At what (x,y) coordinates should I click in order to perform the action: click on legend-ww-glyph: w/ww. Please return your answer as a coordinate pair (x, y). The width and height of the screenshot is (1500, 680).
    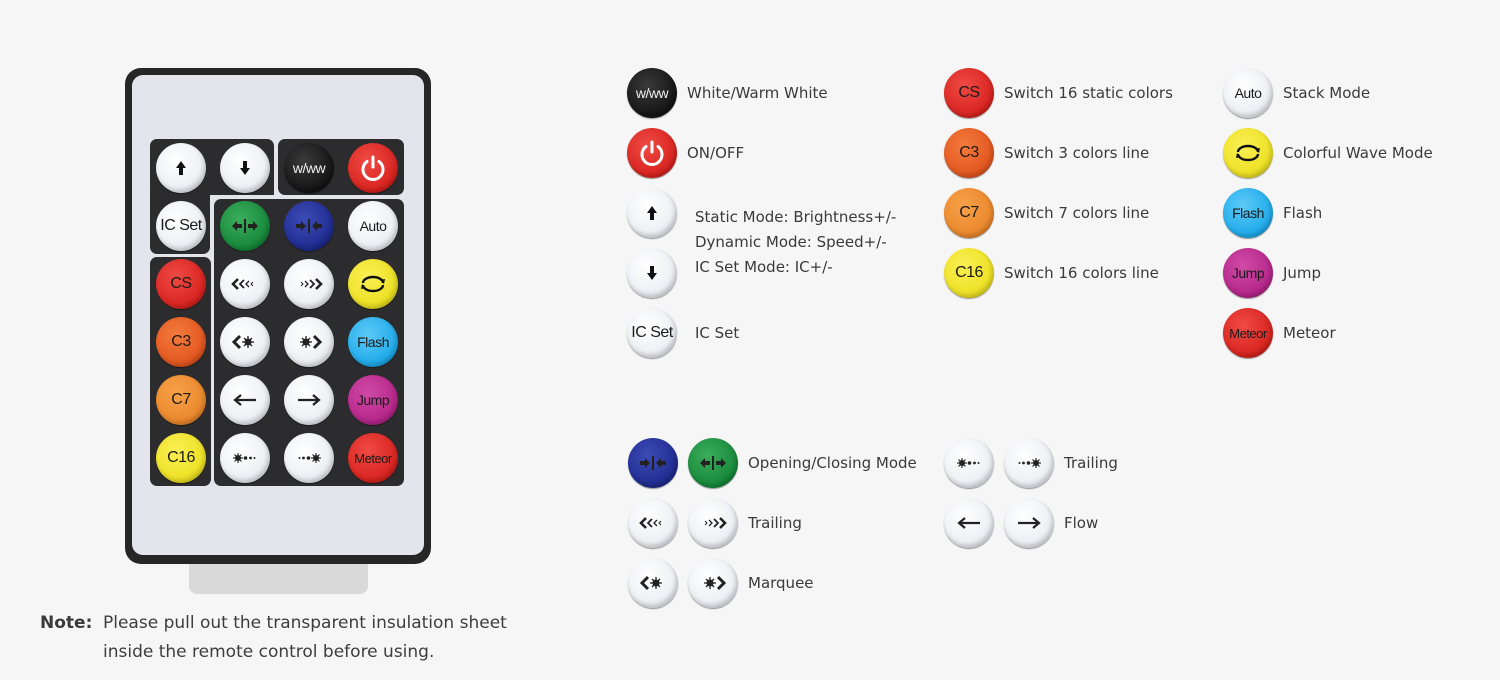
    Looking at the image, I should click on (652, 93).